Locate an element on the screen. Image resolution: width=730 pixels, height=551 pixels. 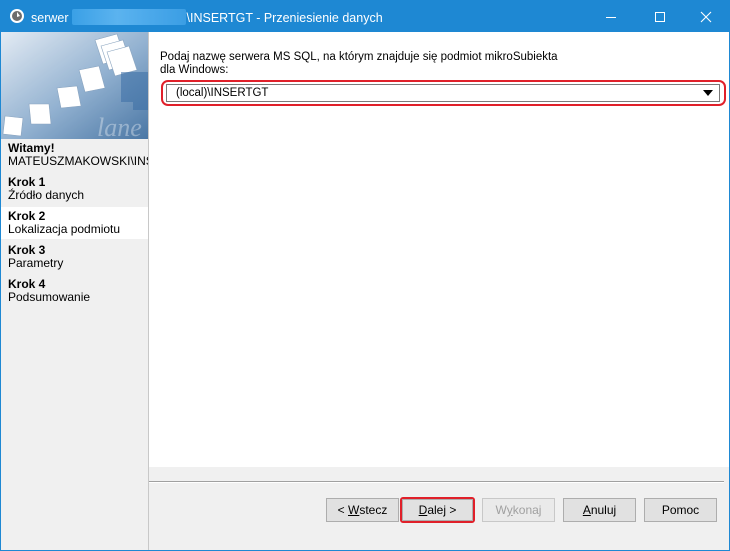
step-label: MATEUSZMAKOWSKI\INSE is located at coordinates (78, 161).